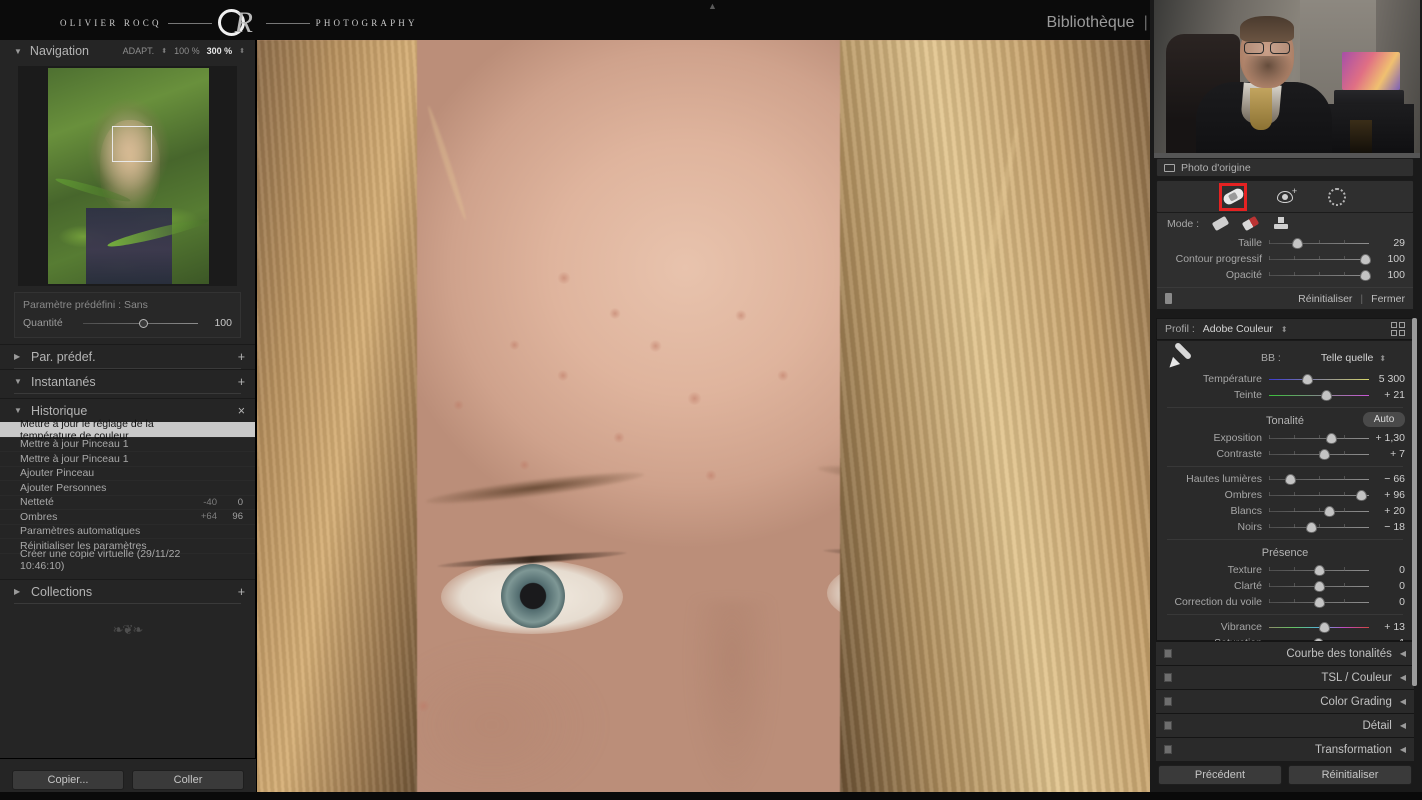  I want to click on webcam-overlay-video, so click(1287, 79).